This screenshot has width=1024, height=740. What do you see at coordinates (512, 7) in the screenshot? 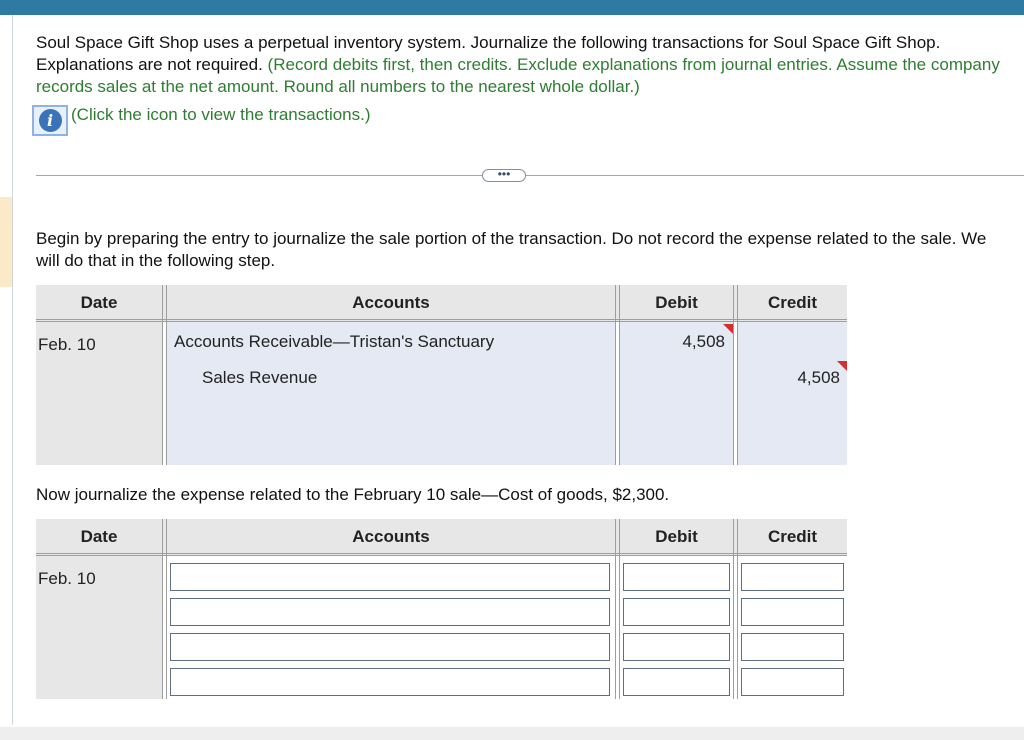
I see `top-bar` at bounding box center [512, 7].